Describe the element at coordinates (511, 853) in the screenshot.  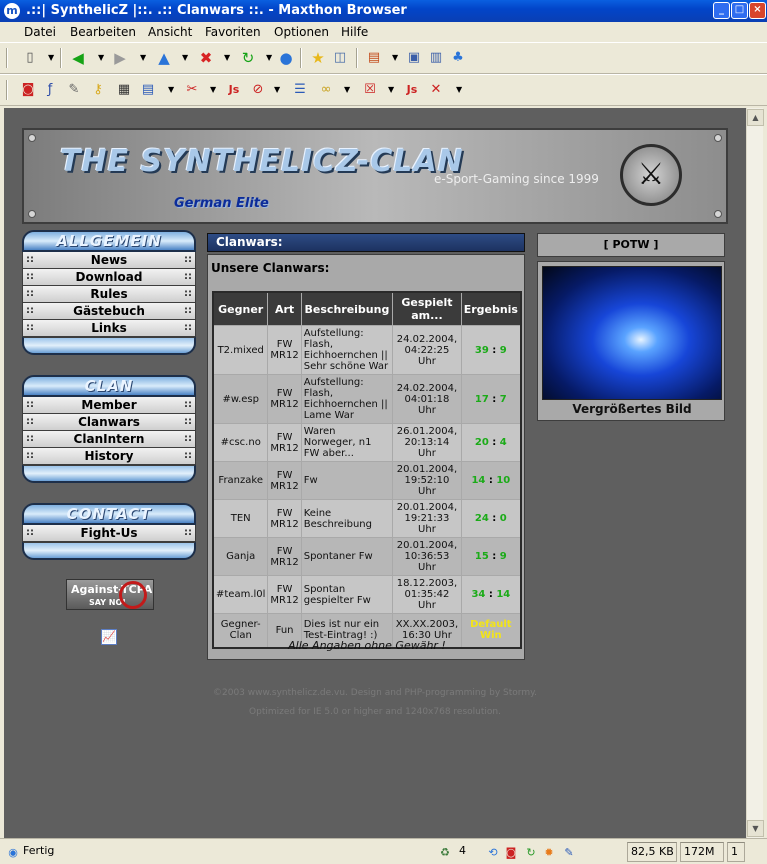
I see `popup-status-icon: ◙` at that location.